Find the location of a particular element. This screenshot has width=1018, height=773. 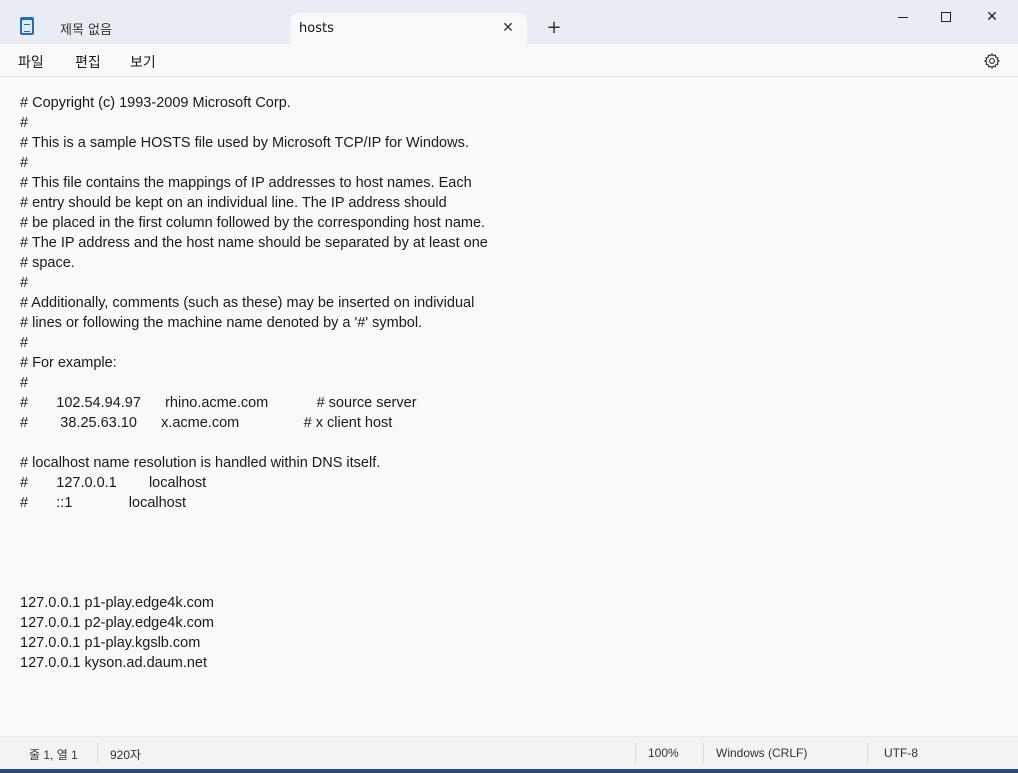

minimize-icon is located at coordinates (903, 17).